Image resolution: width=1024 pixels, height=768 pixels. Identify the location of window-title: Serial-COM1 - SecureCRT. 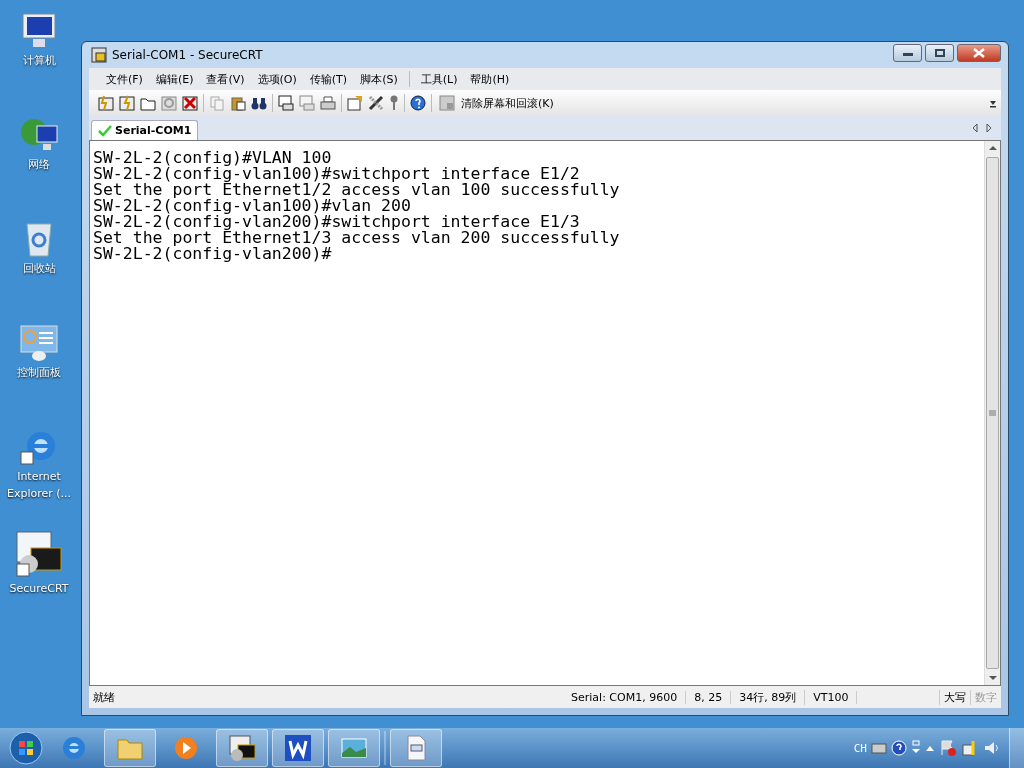
(187, 55).